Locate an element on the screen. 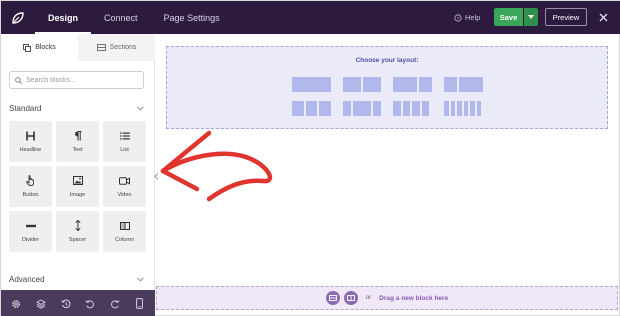 The image size is (620, 316). search-icon is located at coordinates (18, 80).